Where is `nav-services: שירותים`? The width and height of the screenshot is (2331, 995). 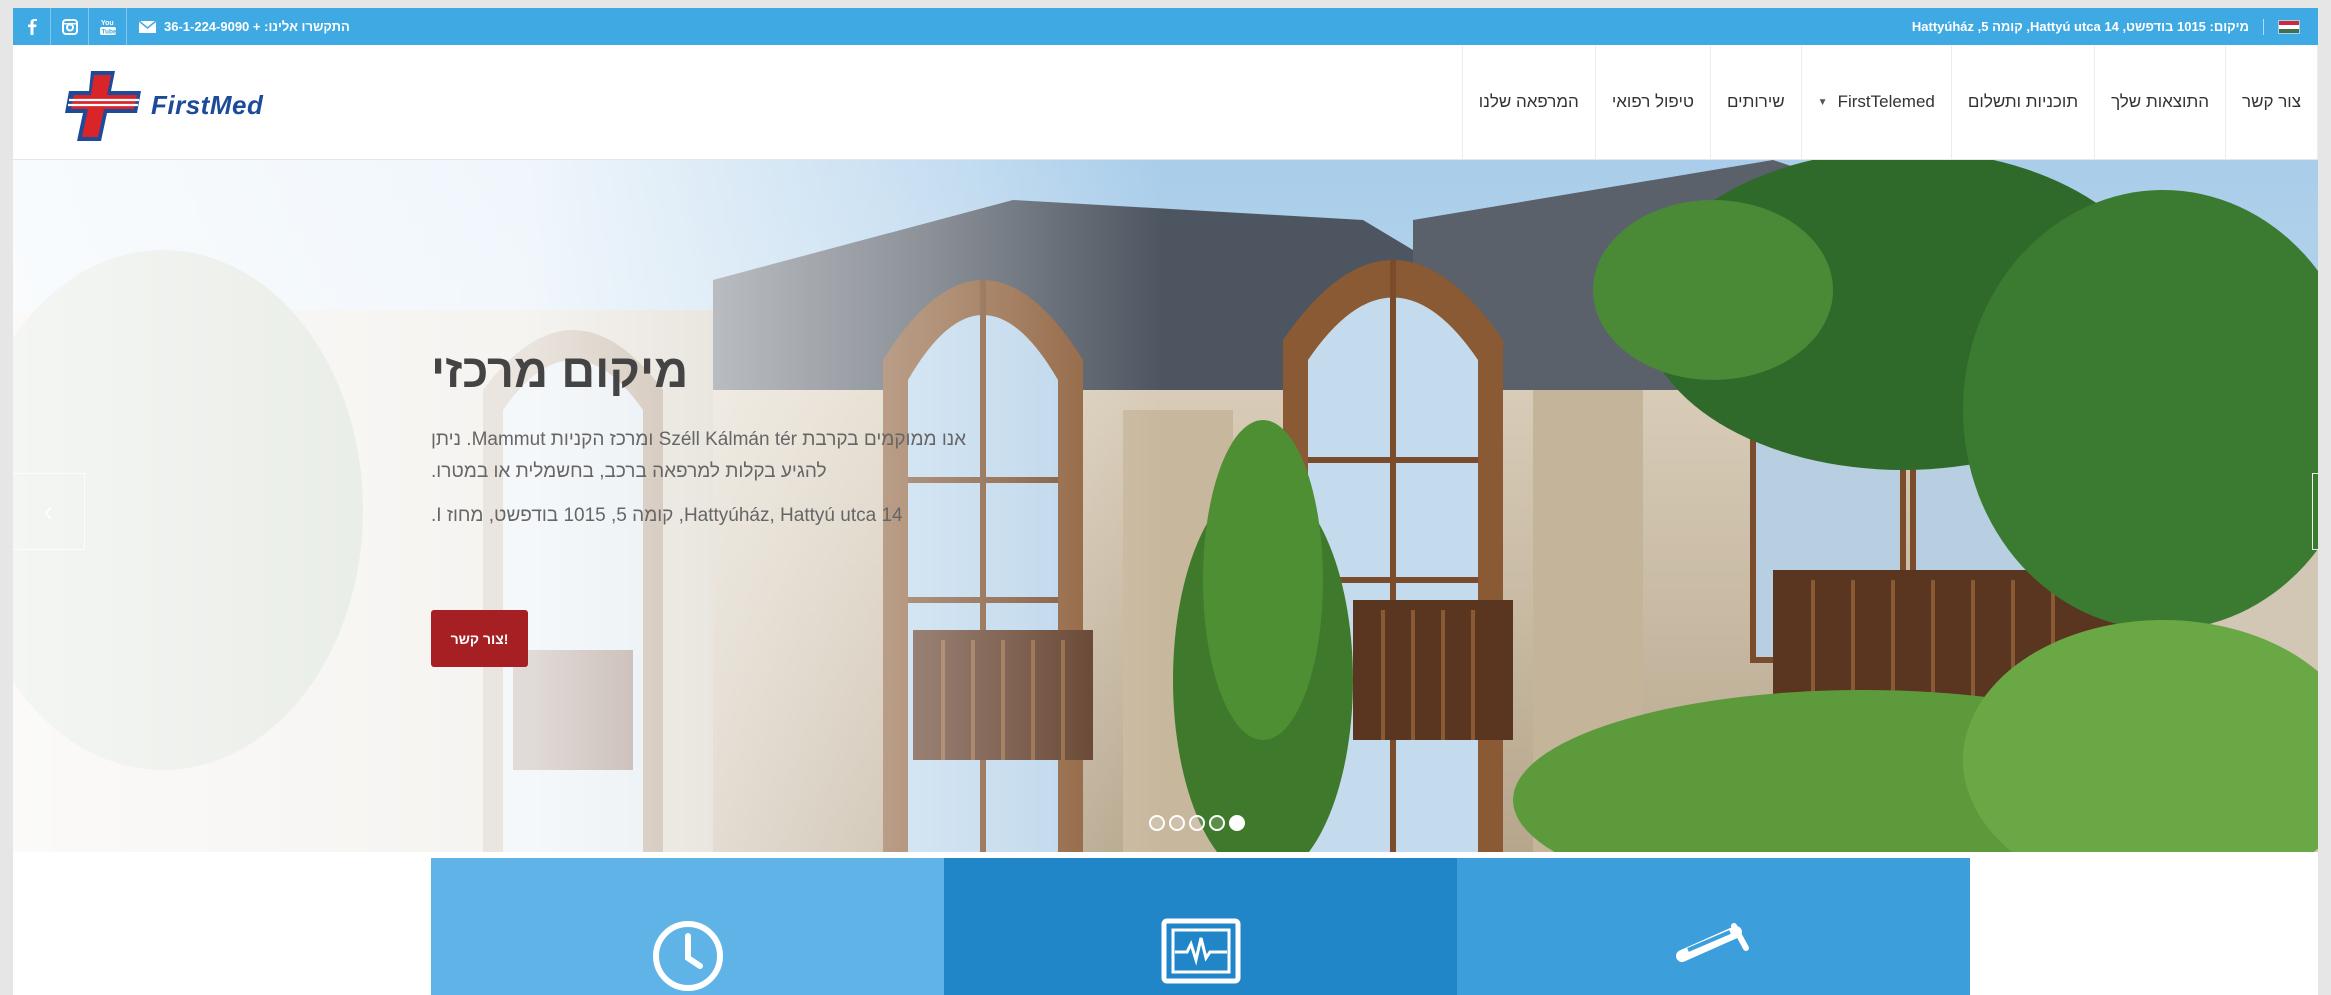 nav-services: שירותים is located at coordinates (1755, 102).